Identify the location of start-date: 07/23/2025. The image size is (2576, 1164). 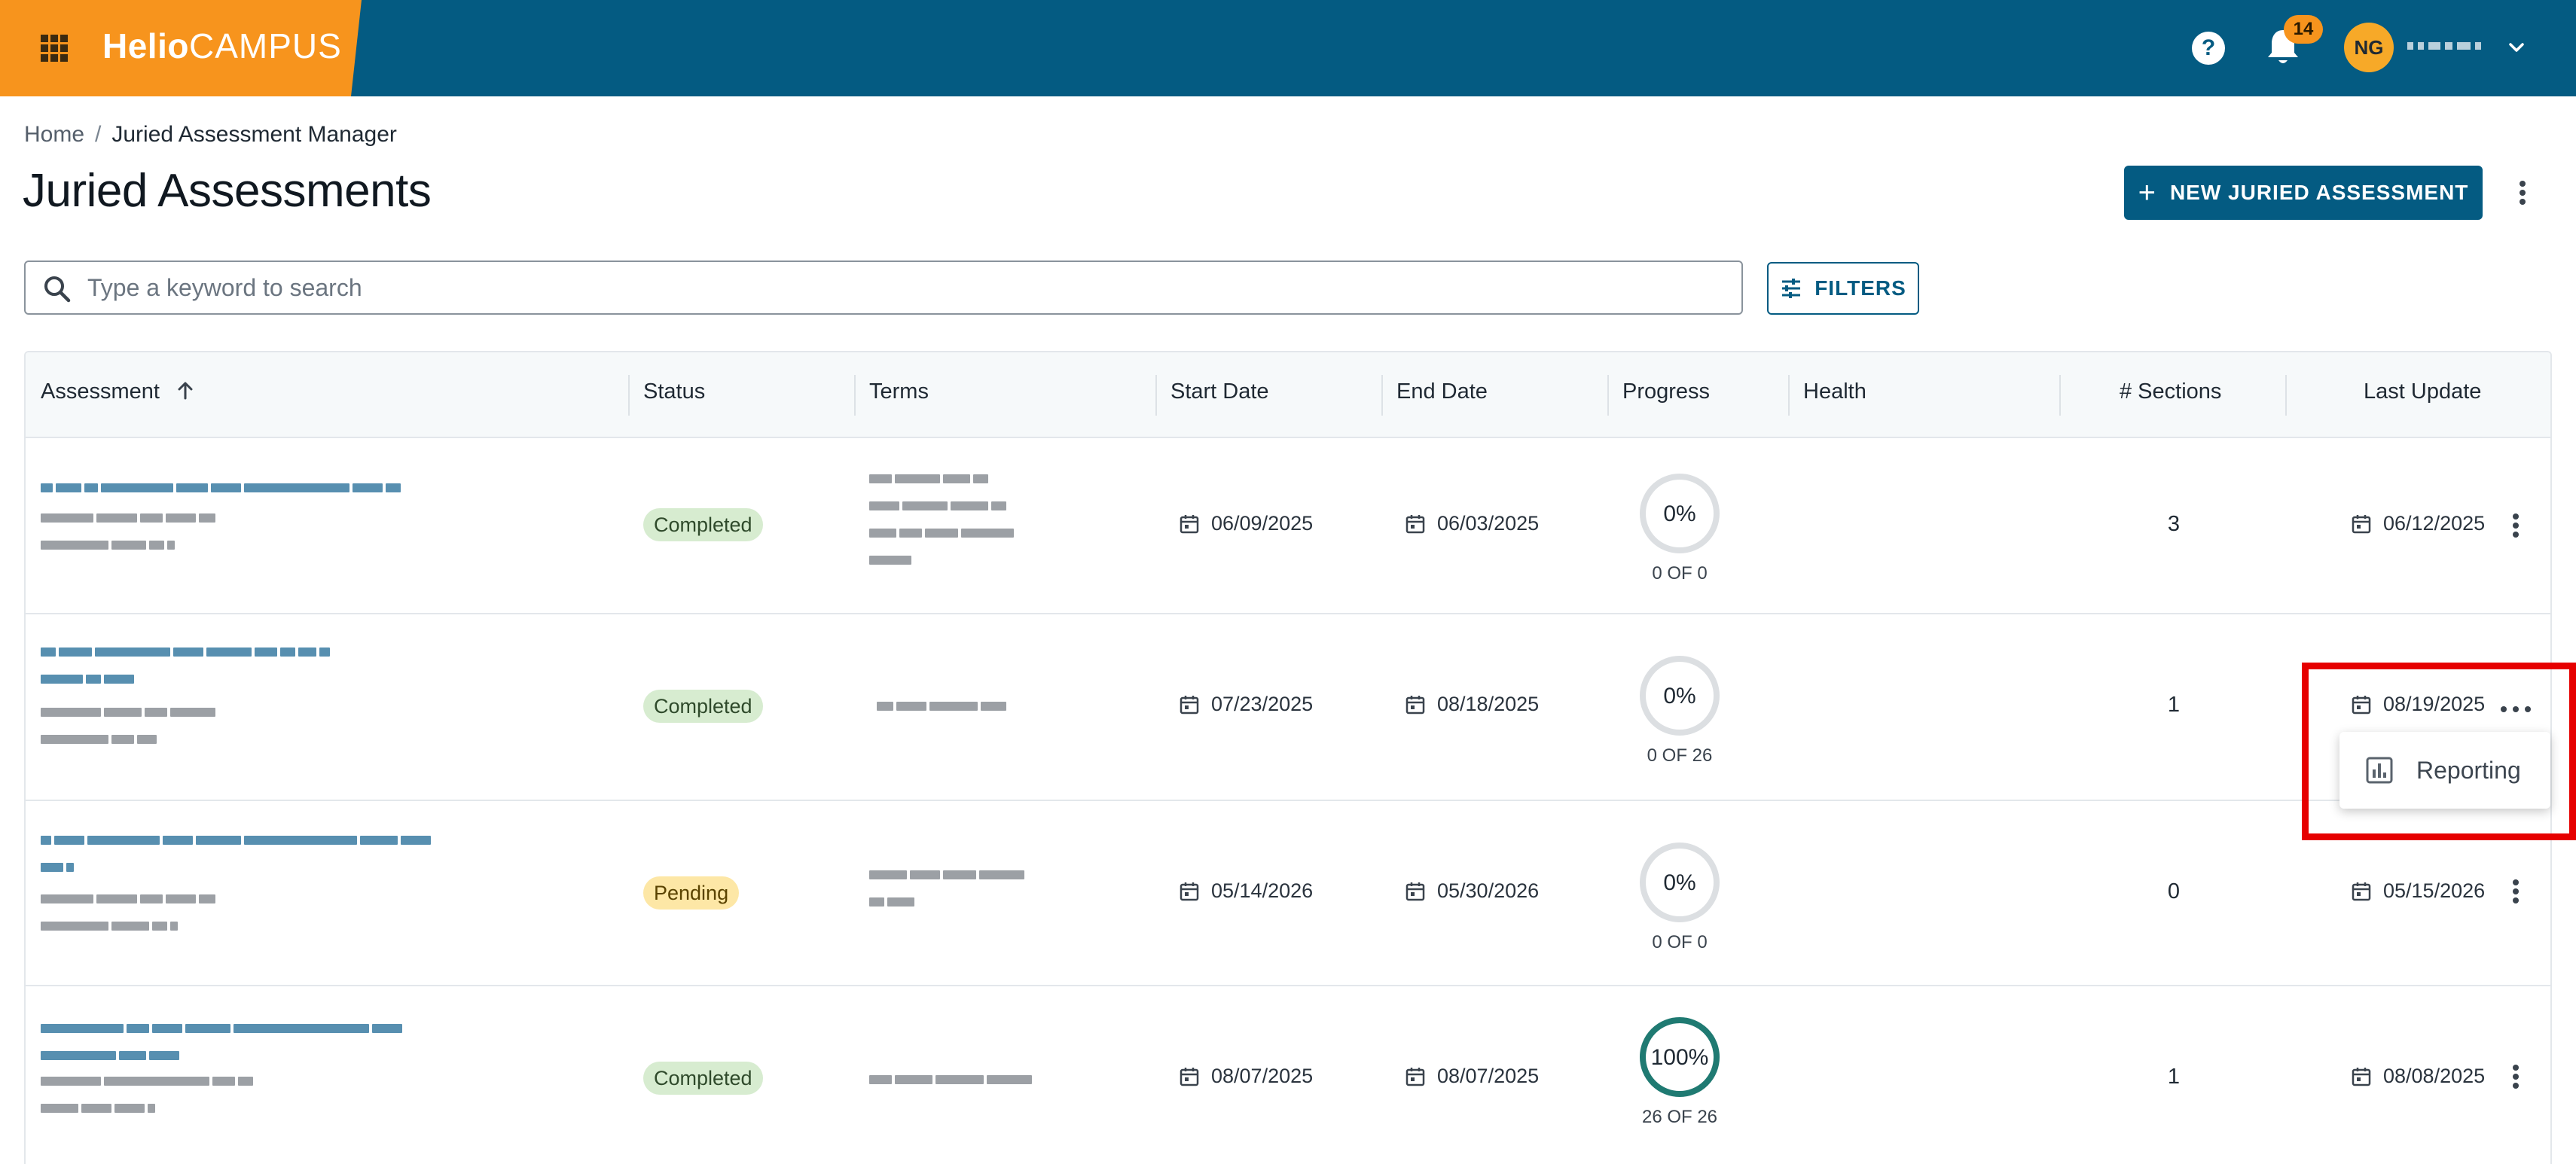
(1246, 704).